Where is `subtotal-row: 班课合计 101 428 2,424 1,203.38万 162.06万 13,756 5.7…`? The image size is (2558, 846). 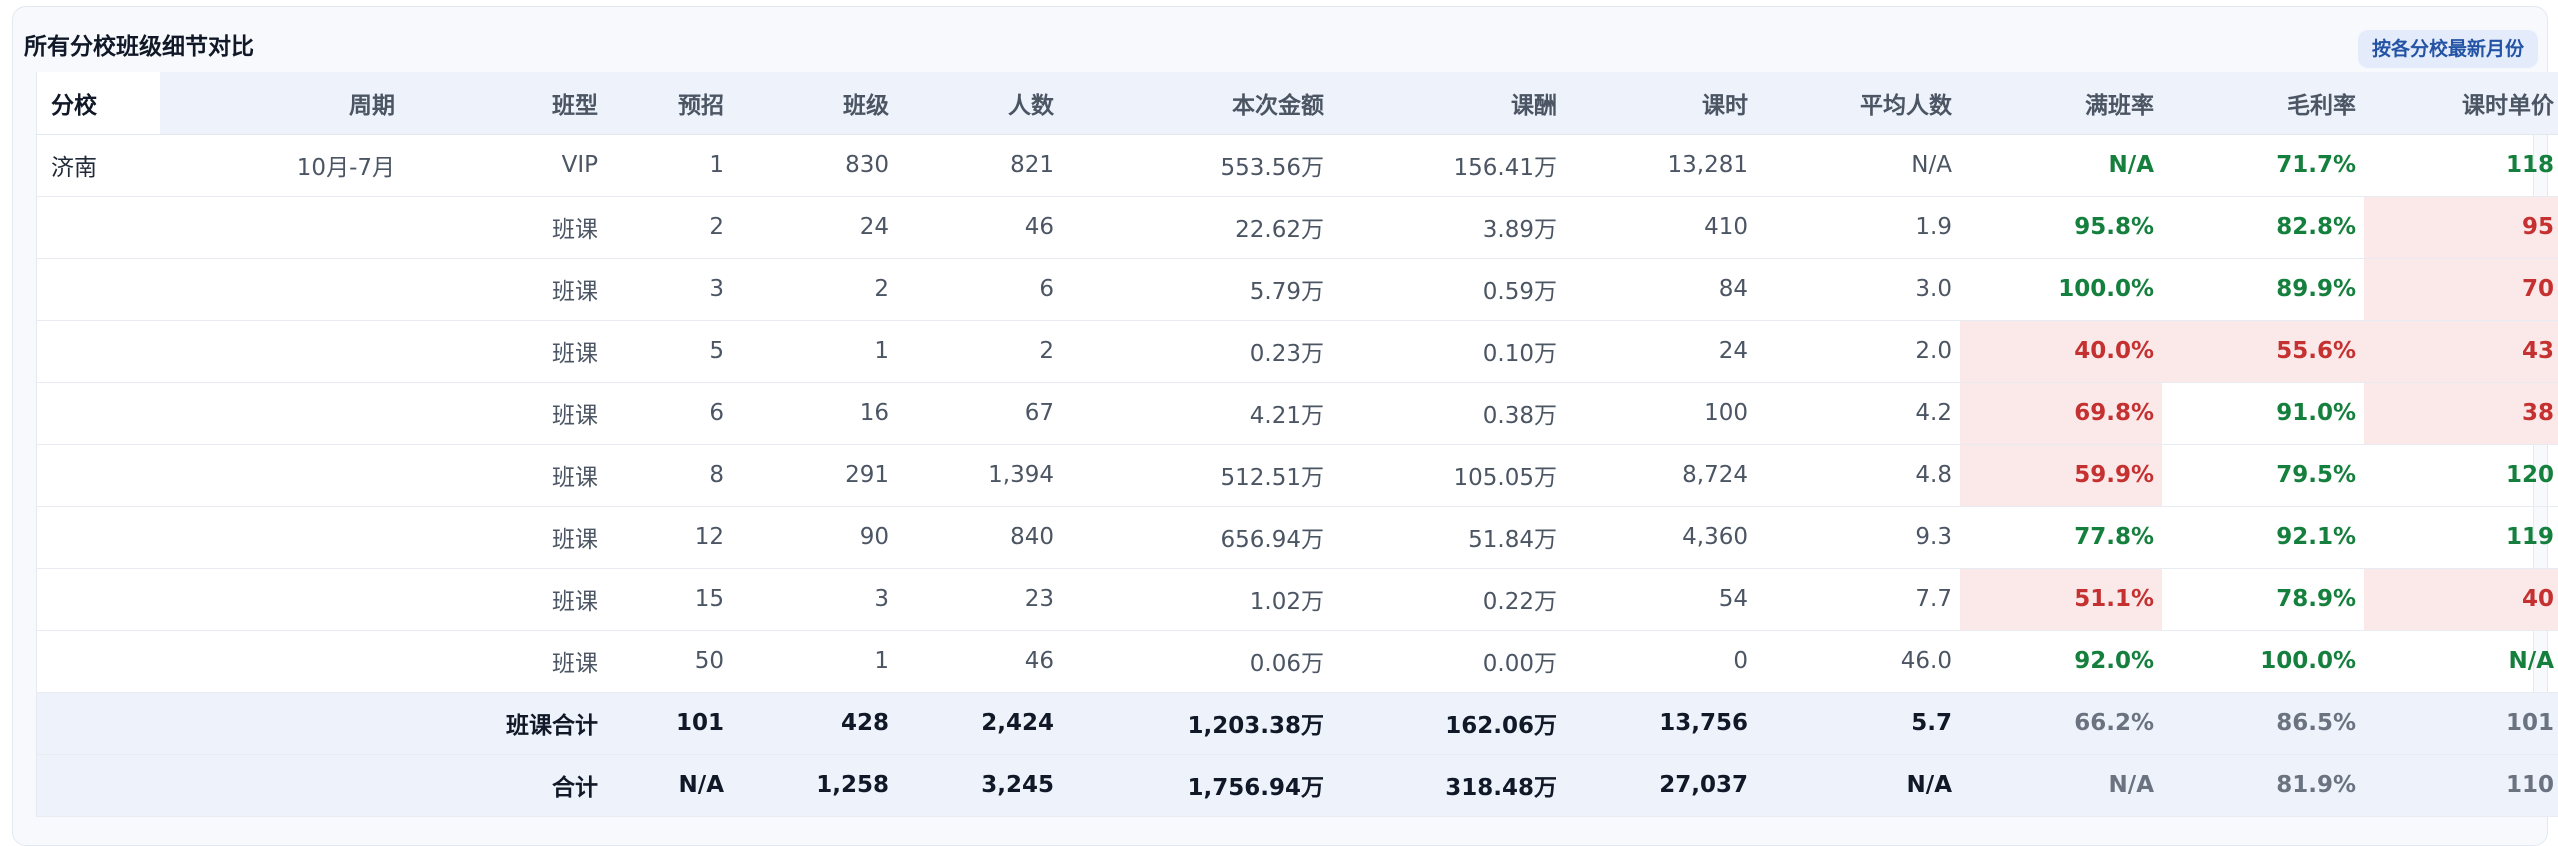 subtotal-row: 班课合计 101 428 2,424 1,203.38万 162.06万 13,756 5.7… is located at coordinates (1297, 723).